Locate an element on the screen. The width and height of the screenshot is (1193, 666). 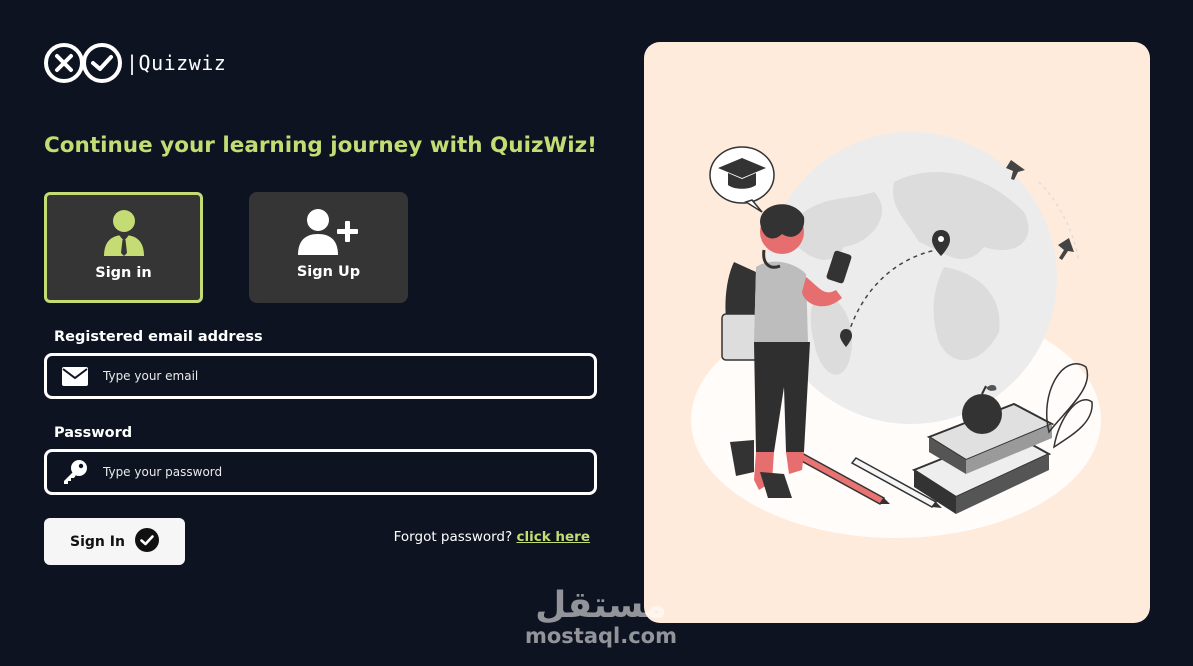
forgot-password-link: click here is located at coordinates (553, 537).